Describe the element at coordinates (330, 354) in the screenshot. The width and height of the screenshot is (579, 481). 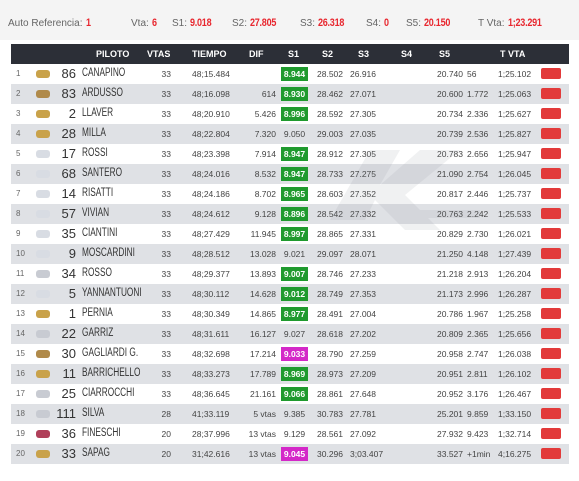
I see `sector-2-cell: 28.790` at that location.